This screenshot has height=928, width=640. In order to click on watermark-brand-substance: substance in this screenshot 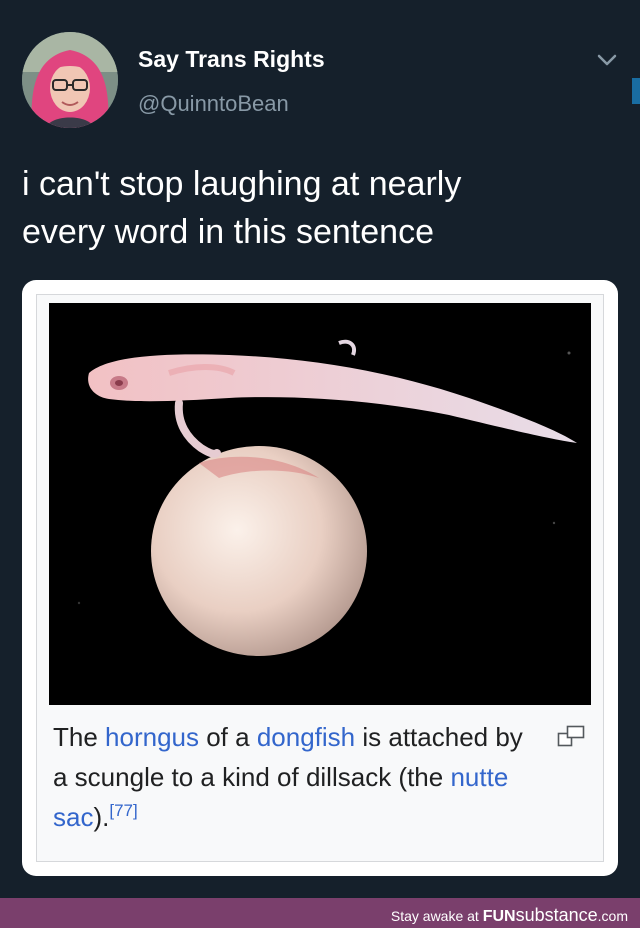, I will do `click(556, 915)`.